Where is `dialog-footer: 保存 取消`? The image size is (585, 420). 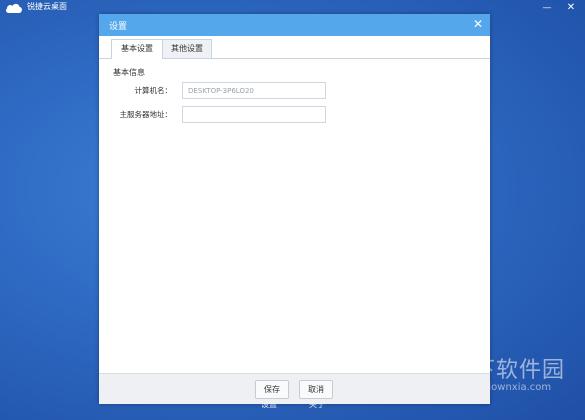 dialog-footer: 保存 取消 is located at coordinates (294, 388).